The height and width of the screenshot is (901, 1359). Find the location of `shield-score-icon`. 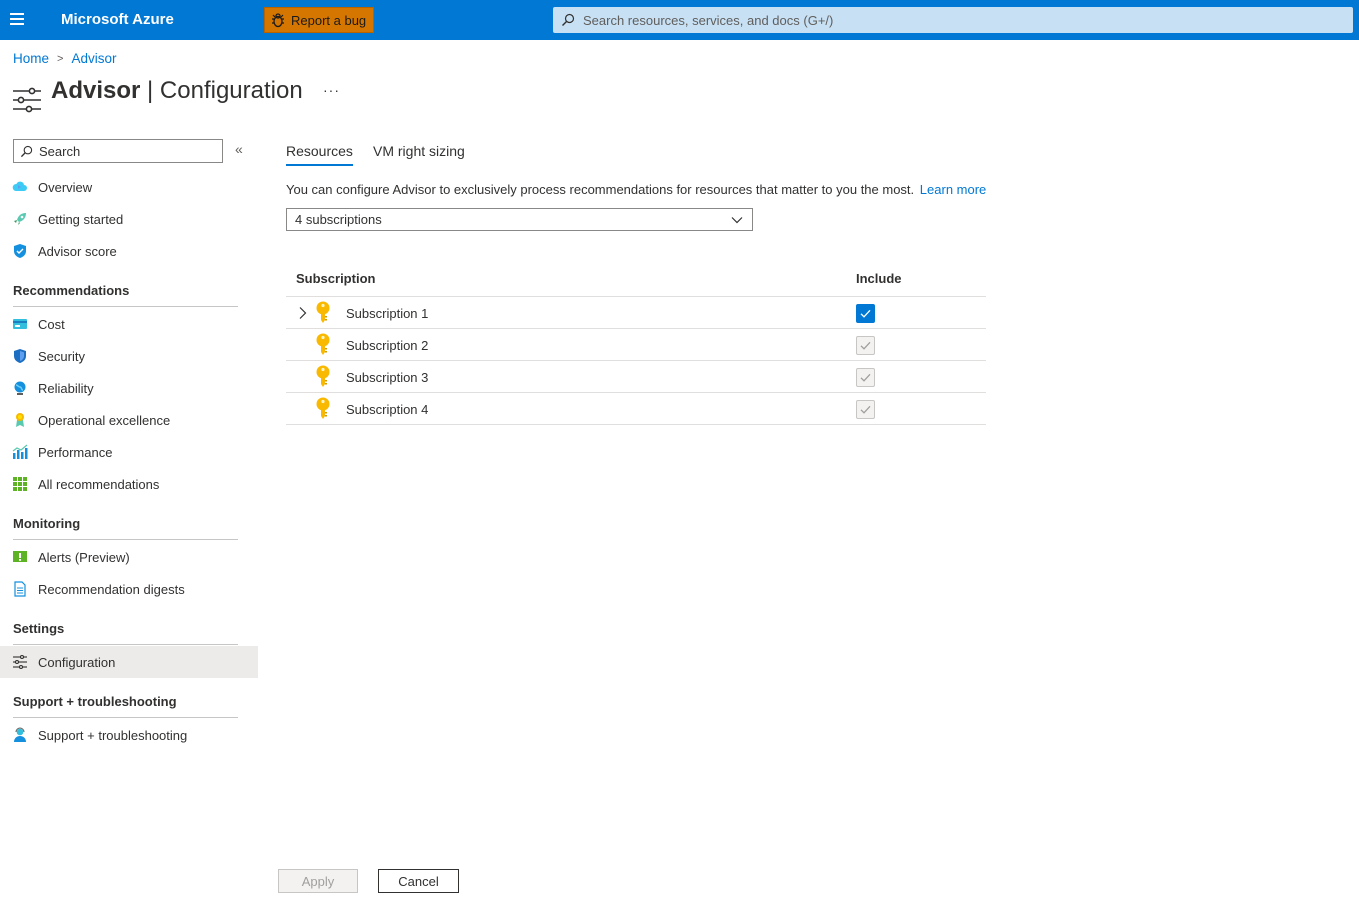

shield-score-icon is located at coordinates (20, 251).